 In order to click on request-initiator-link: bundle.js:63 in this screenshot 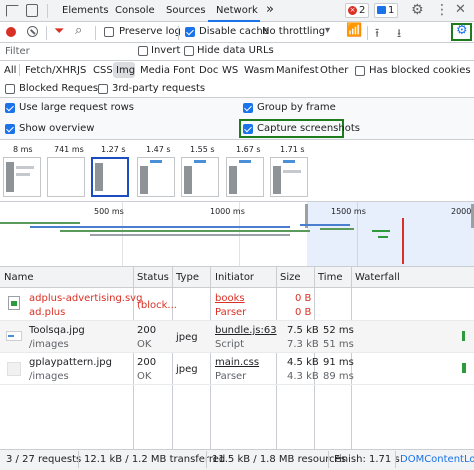, I will do `click(246, 330)`.